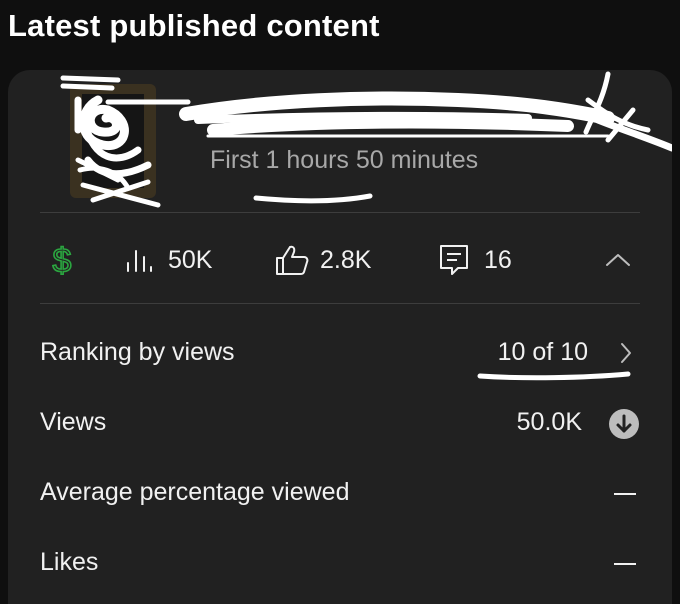  What do you see at coordinates (549, 422) in the screenshot?
I see `metric-value: 50.0K` at bounding box center [549, 422].